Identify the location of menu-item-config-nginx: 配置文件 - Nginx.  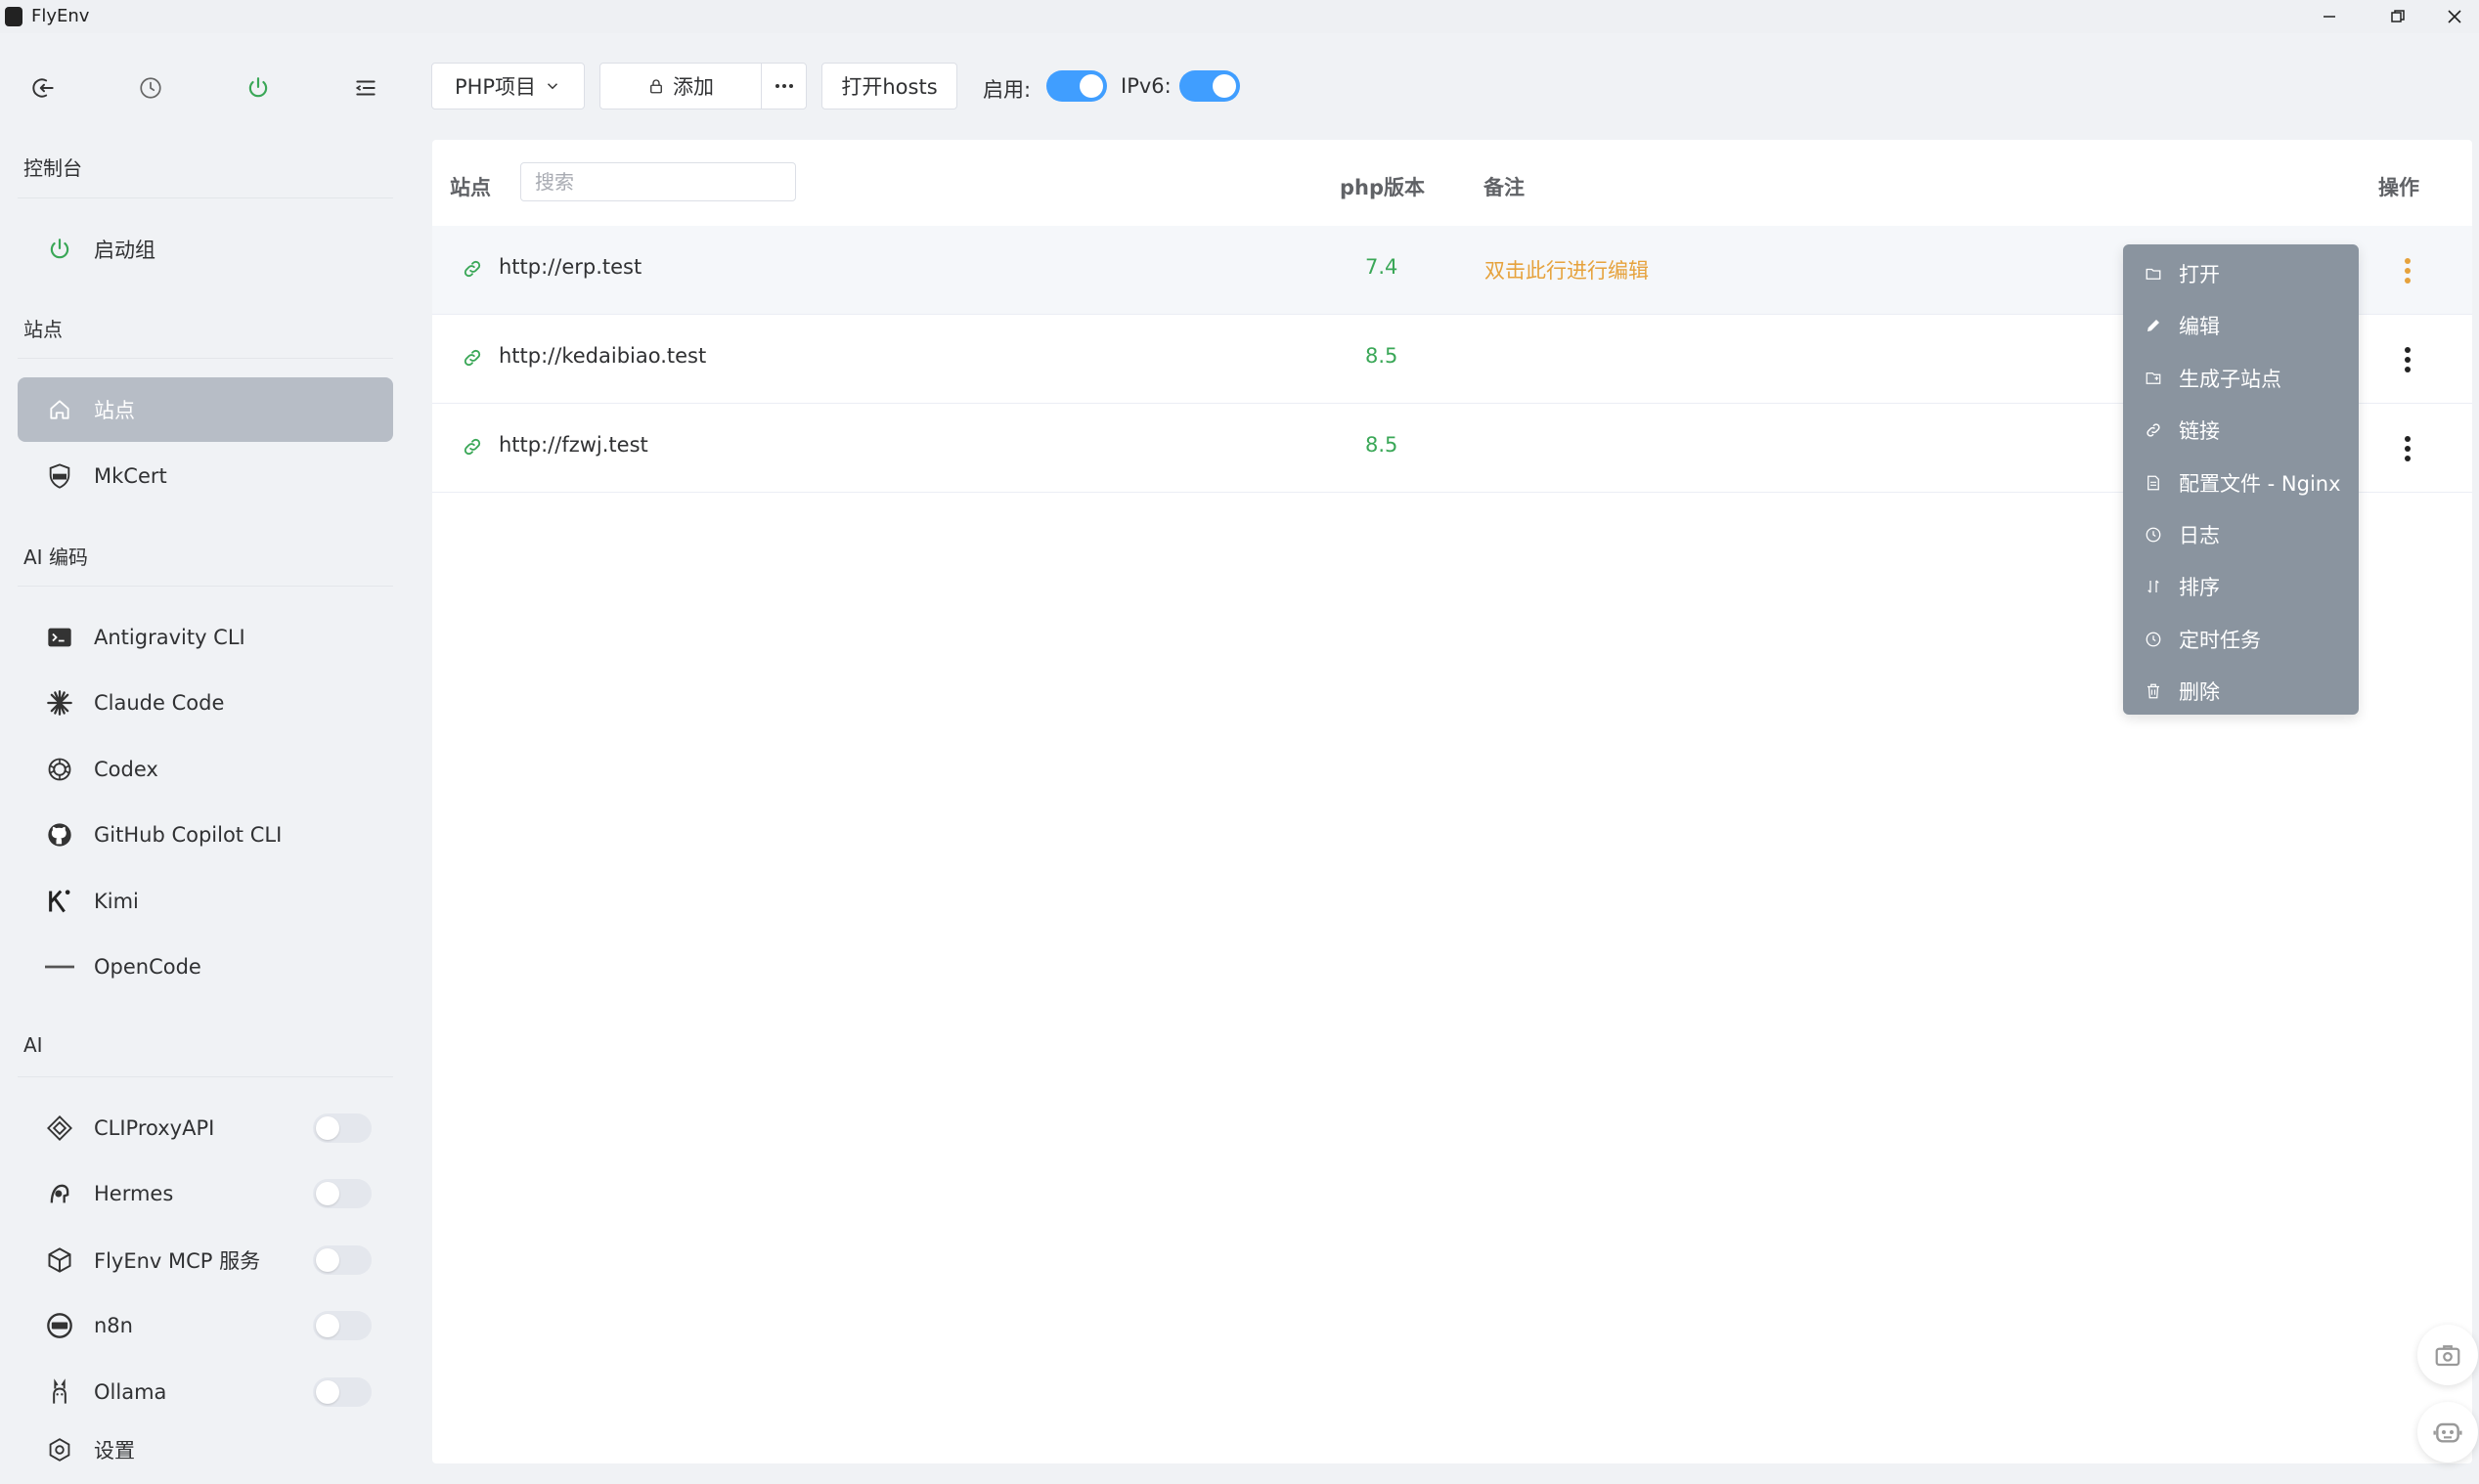
(2241, 483).